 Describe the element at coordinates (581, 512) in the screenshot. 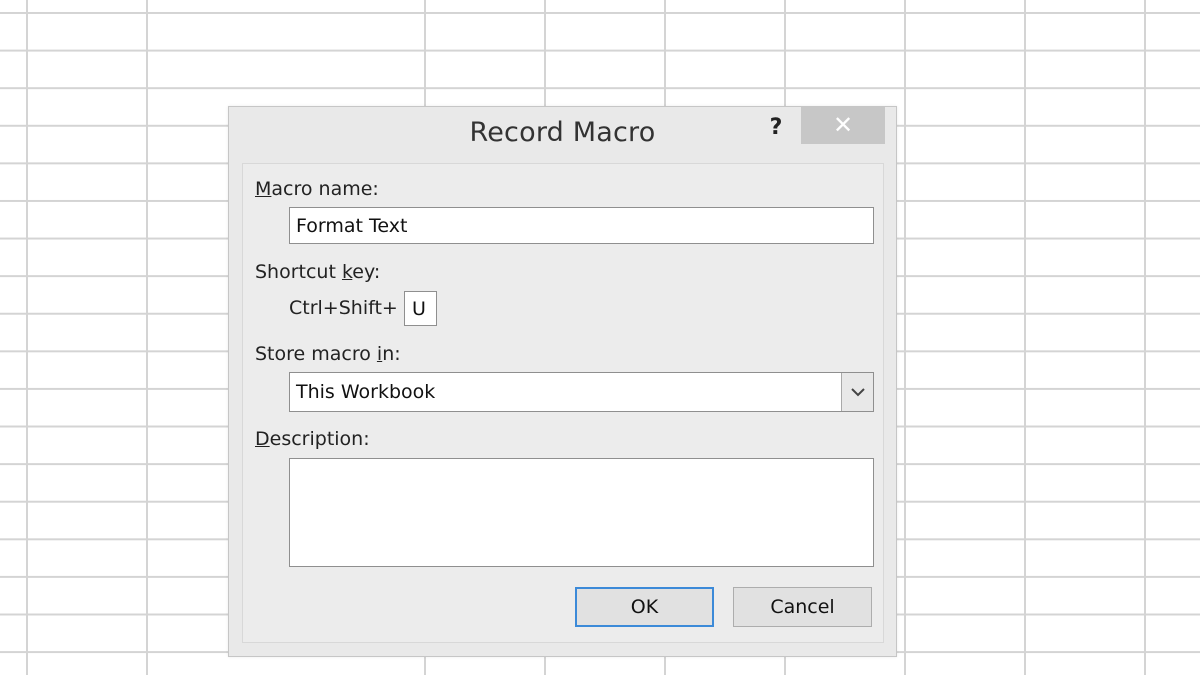

I see `description-textarea` at that location.